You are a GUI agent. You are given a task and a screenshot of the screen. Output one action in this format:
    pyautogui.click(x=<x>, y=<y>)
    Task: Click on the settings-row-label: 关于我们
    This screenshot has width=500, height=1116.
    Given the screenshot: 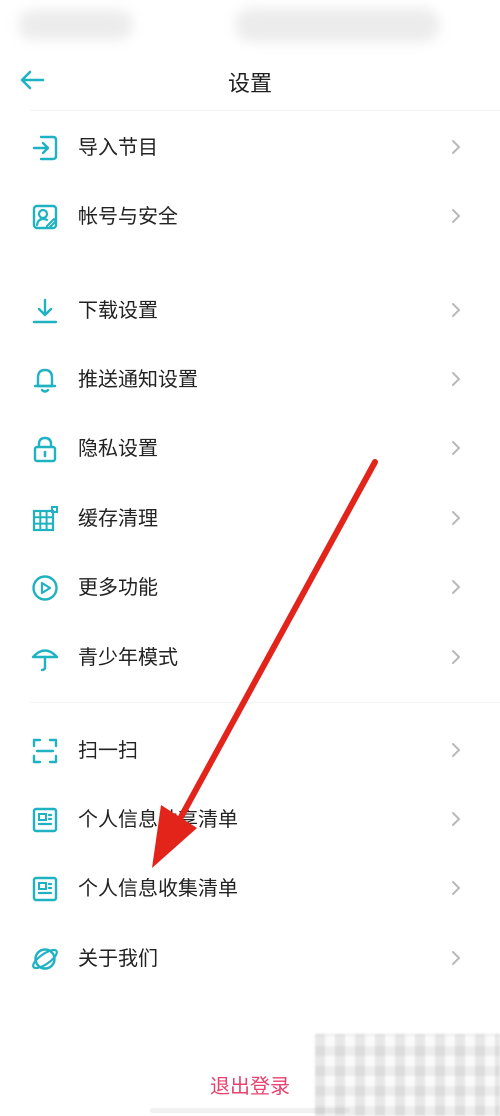 What is the action you would take?
    pyautogui.click(x=118, y=958)
    